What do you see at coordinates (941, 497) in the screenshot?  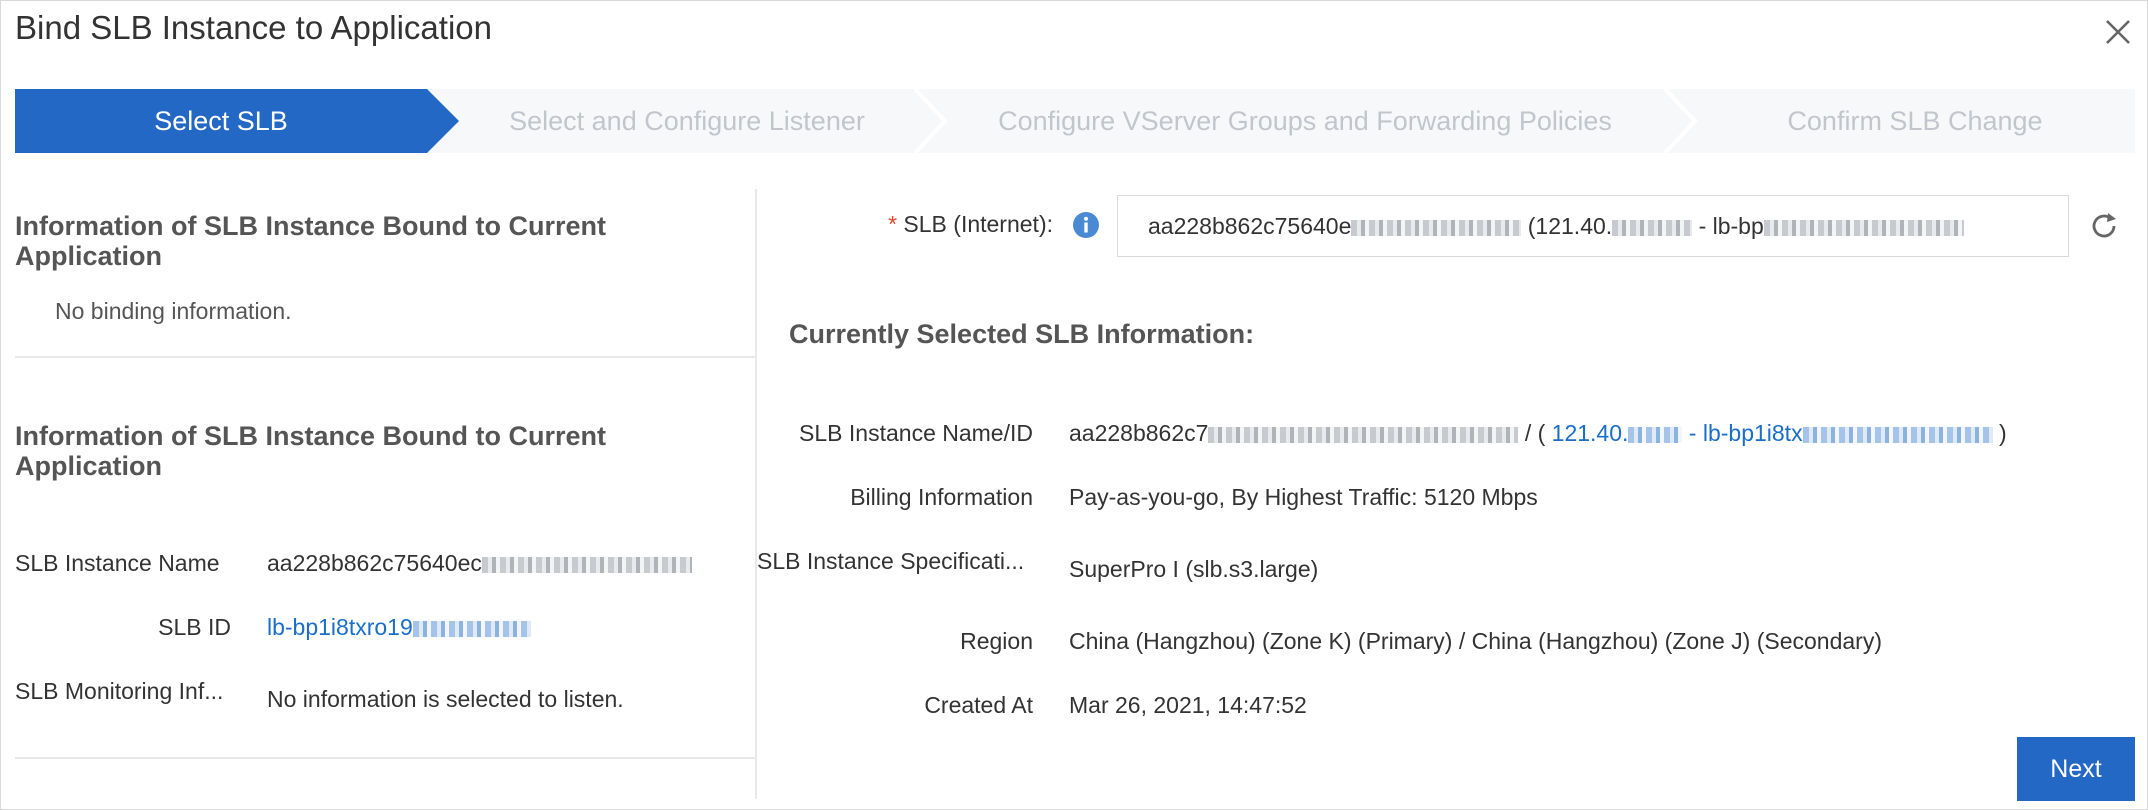 I see `billing-info-label: Billing Information` at bounding box center [941, 497].